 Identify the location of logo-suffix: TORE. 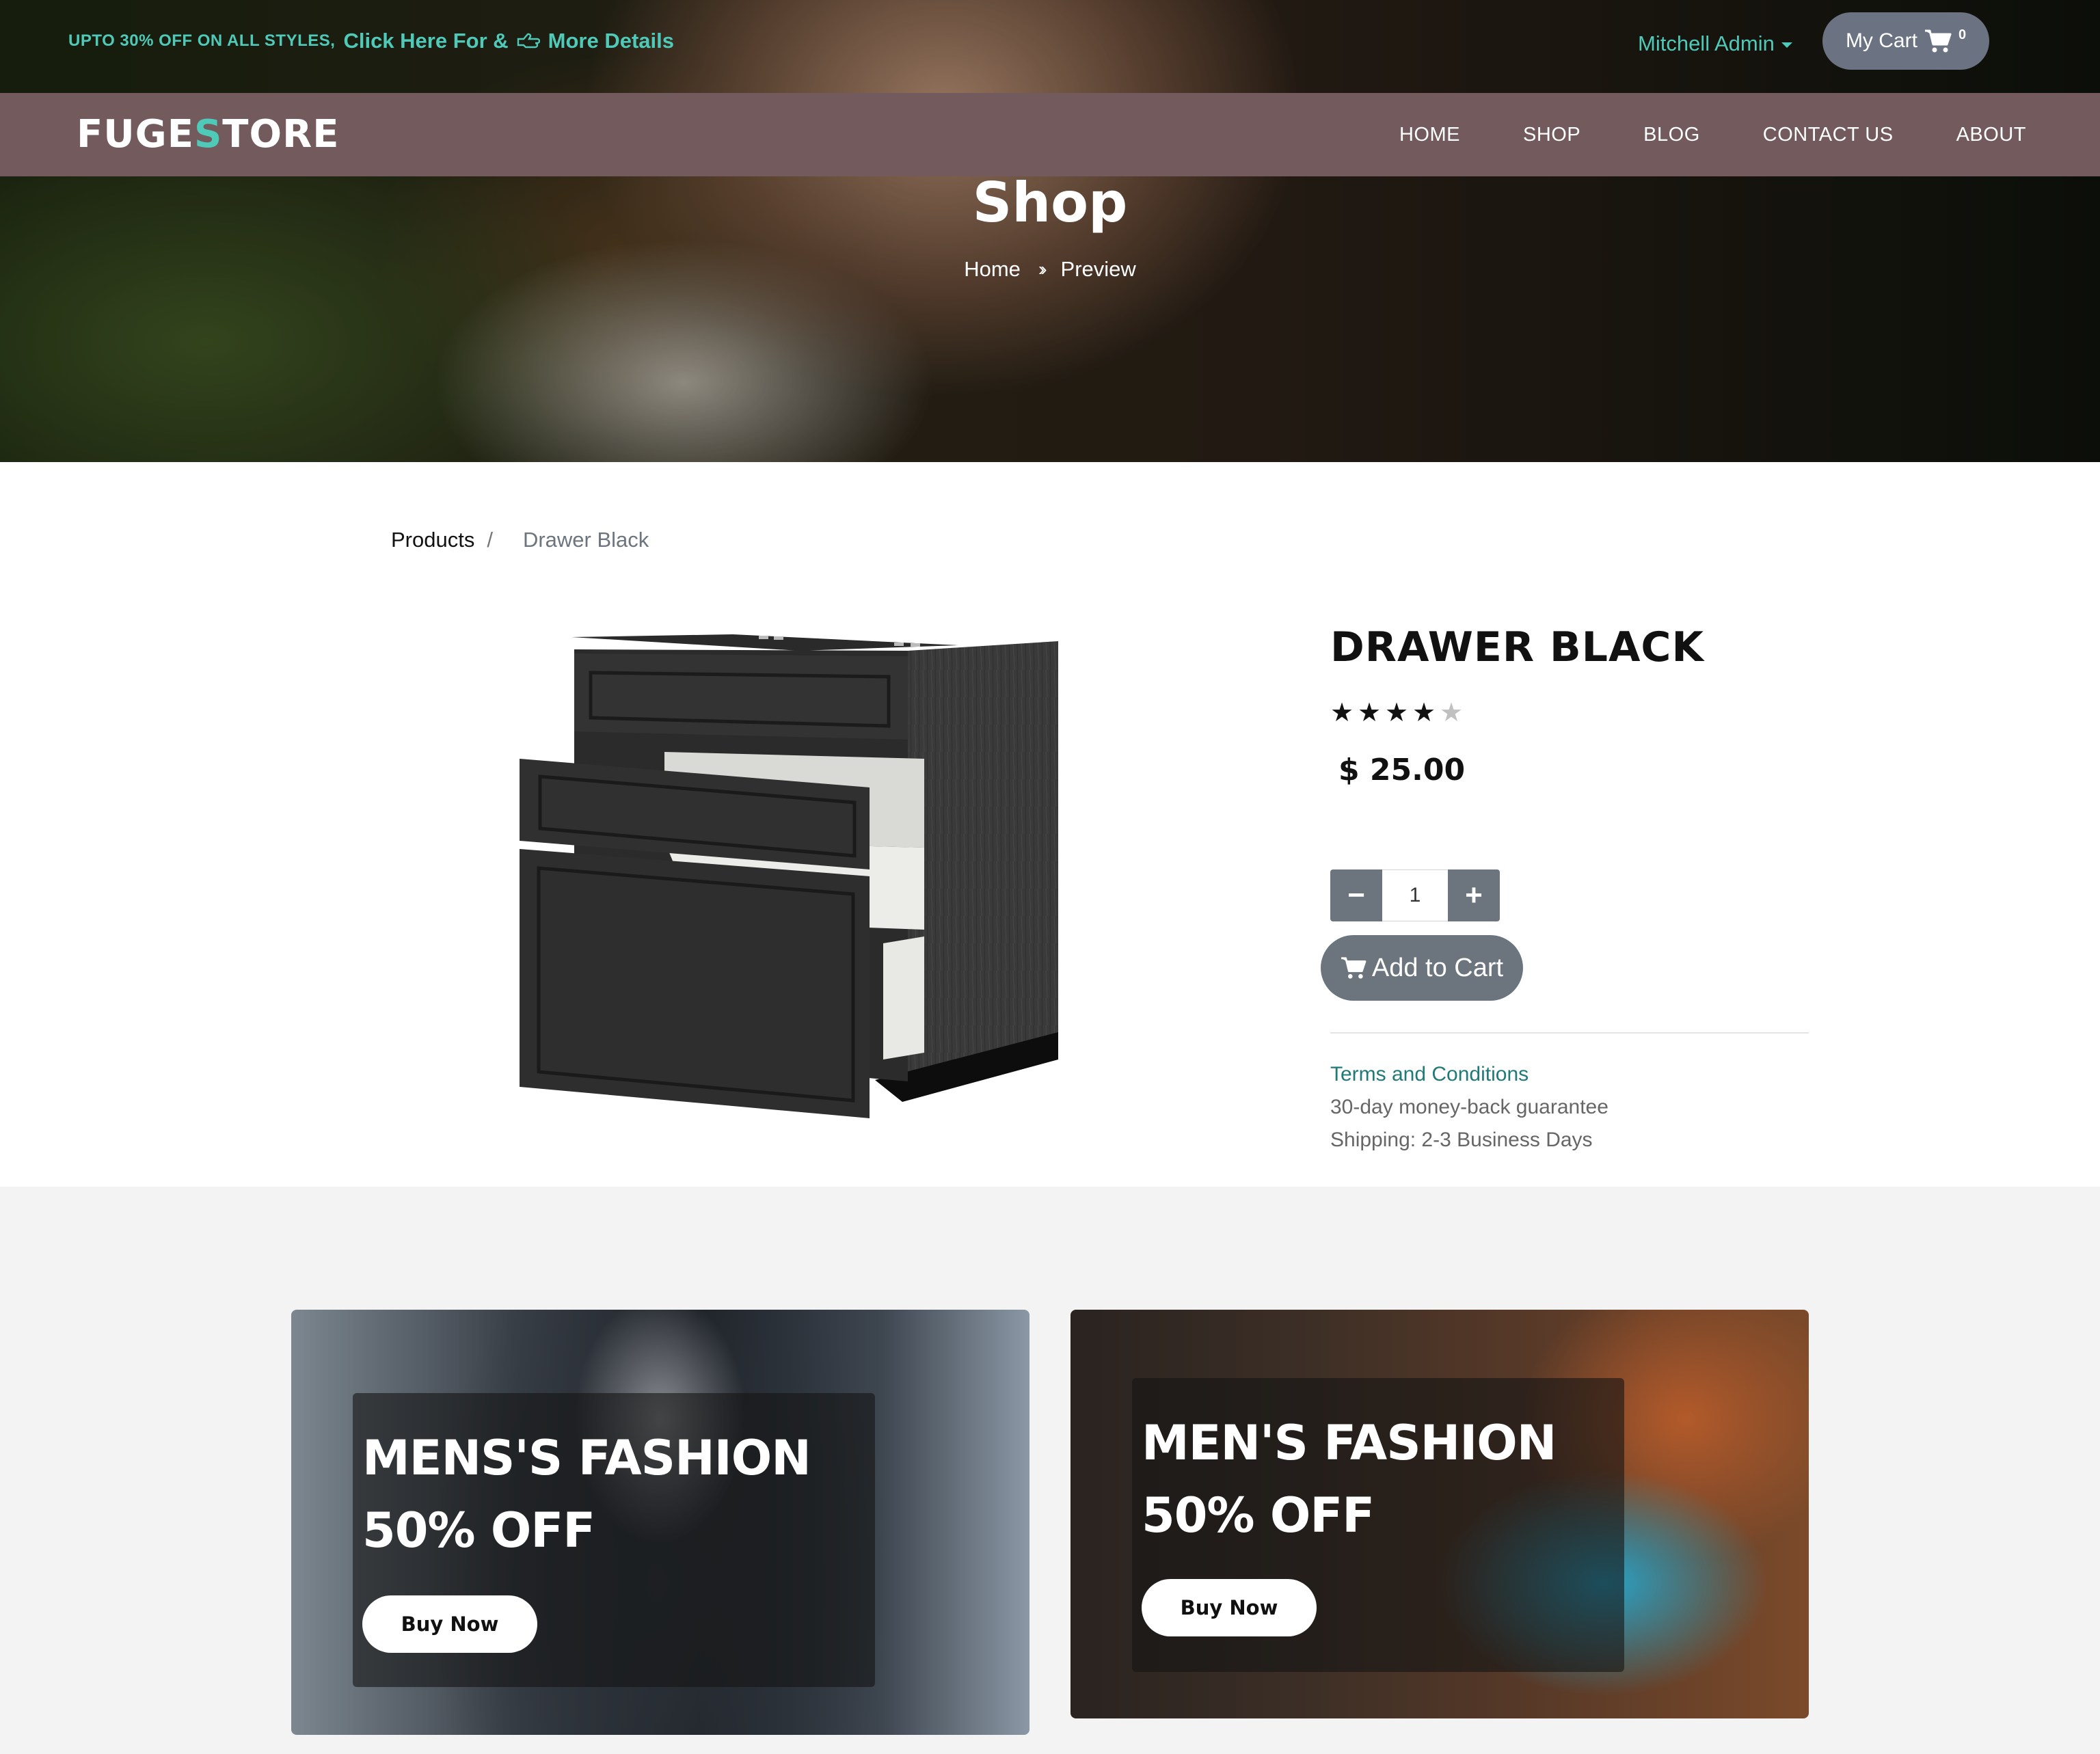
(281, 134).